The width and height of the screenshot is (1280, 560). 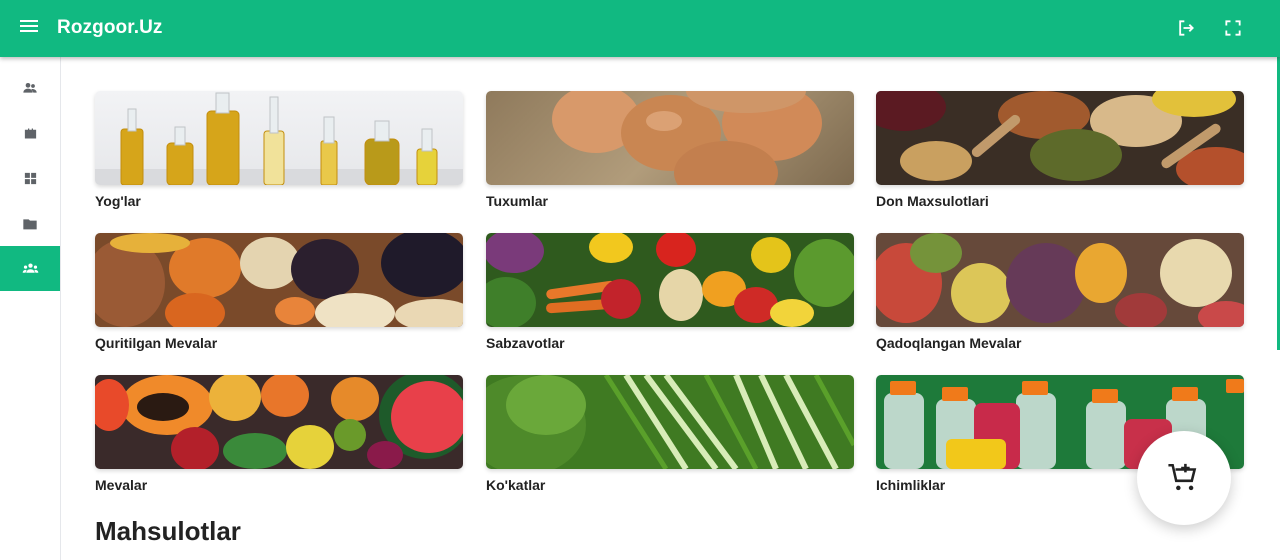 I want to click on category-label: Ko'katlar, so click(x=516, y=485).